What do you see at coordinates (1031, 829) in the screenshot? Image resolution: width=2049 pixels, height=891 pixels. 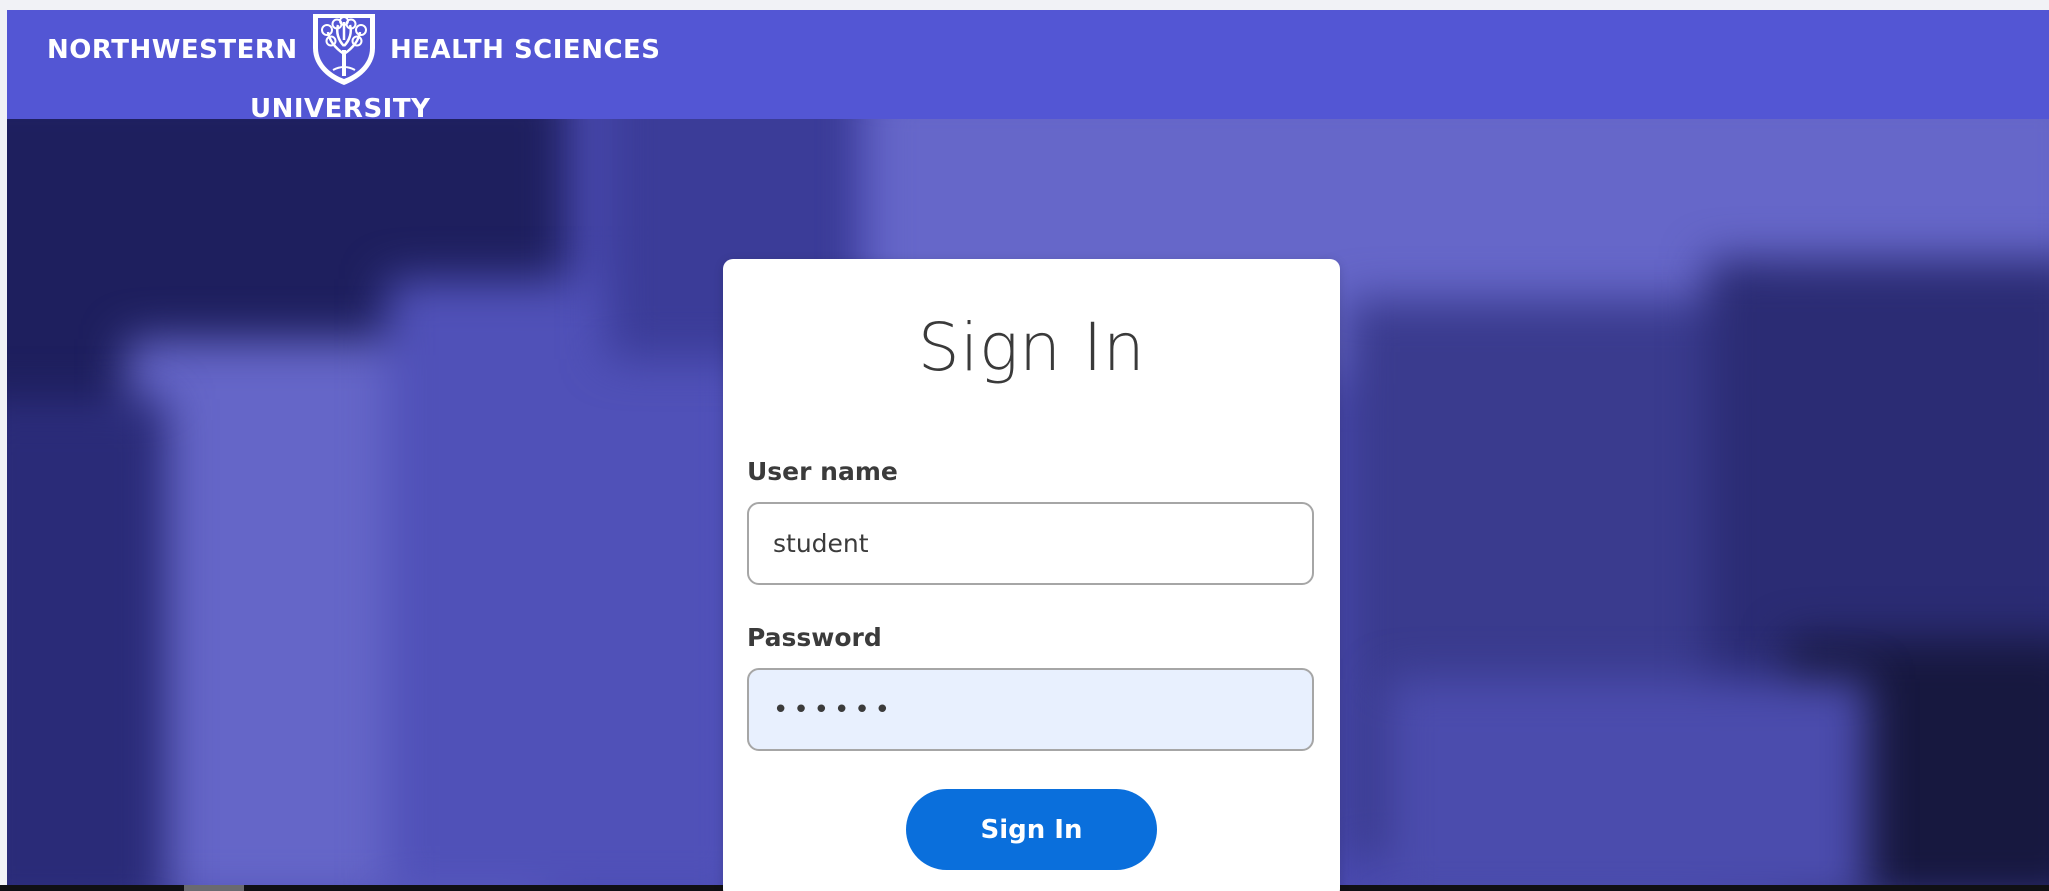 I see `sign-in-button: Sign In` at bounding box center [1031, 829].